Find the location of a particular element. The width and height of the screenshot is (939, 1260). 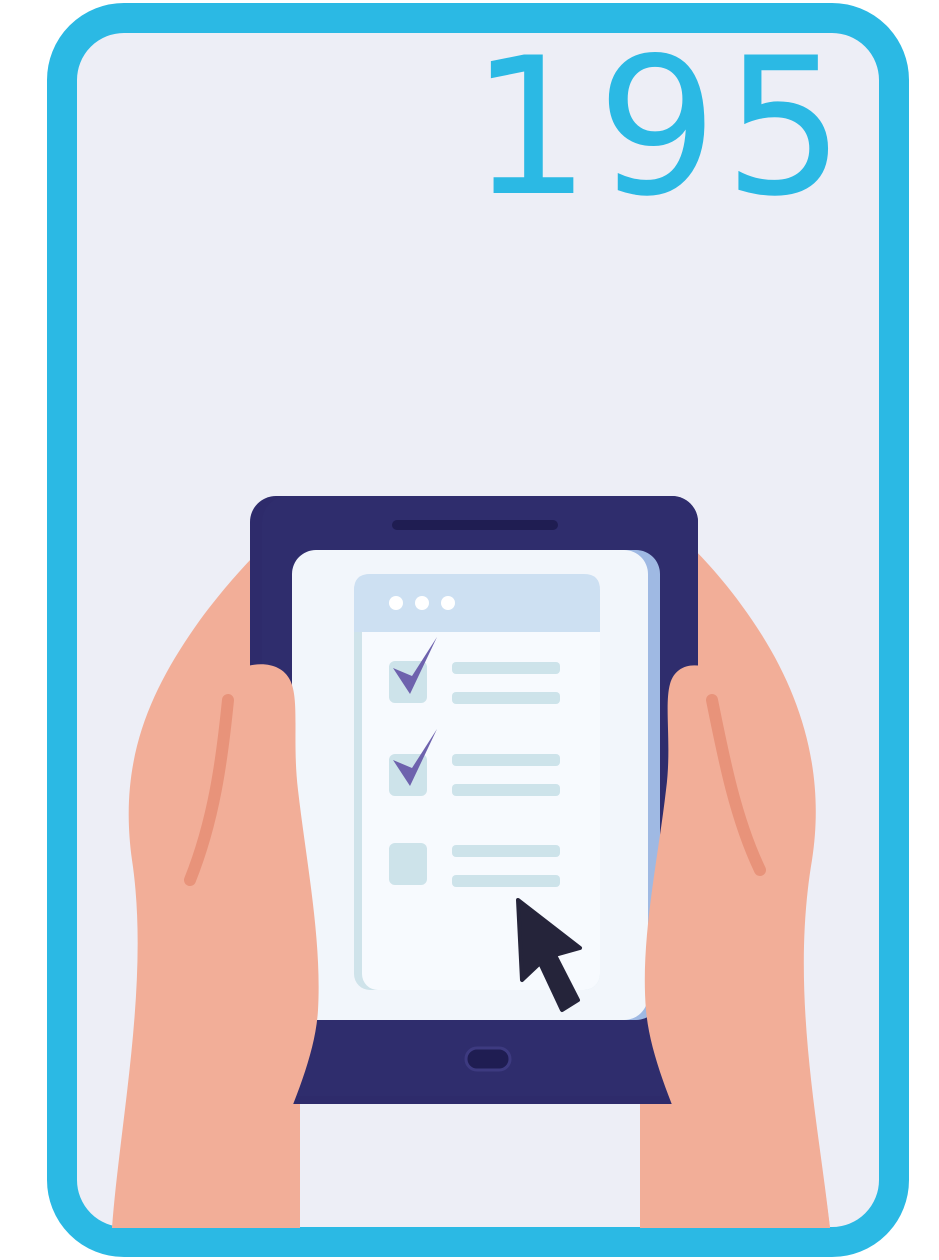

tablet-home-button is located at coordinates (488, 1059).